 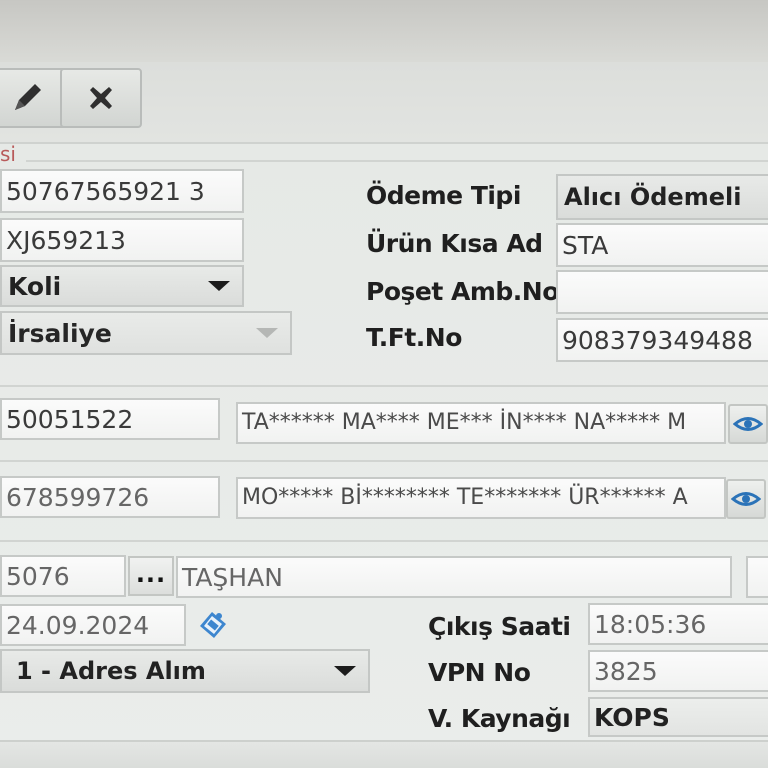 I want to click on receiver-id-field: 678599726, so click(x=110, y=497).